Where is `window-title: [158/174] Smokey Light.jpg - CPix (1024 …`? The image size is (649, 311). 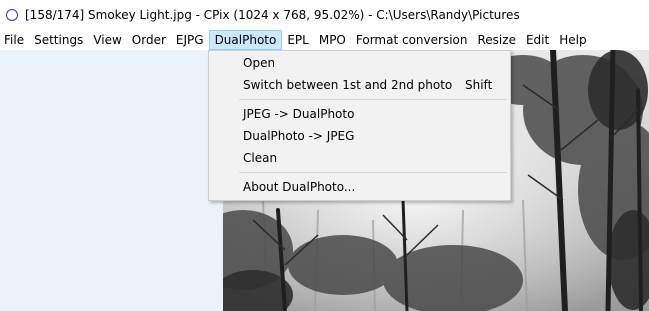
window-title: [158/174] Smokey Light.jpg - CPix (1024 … is located at coordinates (272, 15).